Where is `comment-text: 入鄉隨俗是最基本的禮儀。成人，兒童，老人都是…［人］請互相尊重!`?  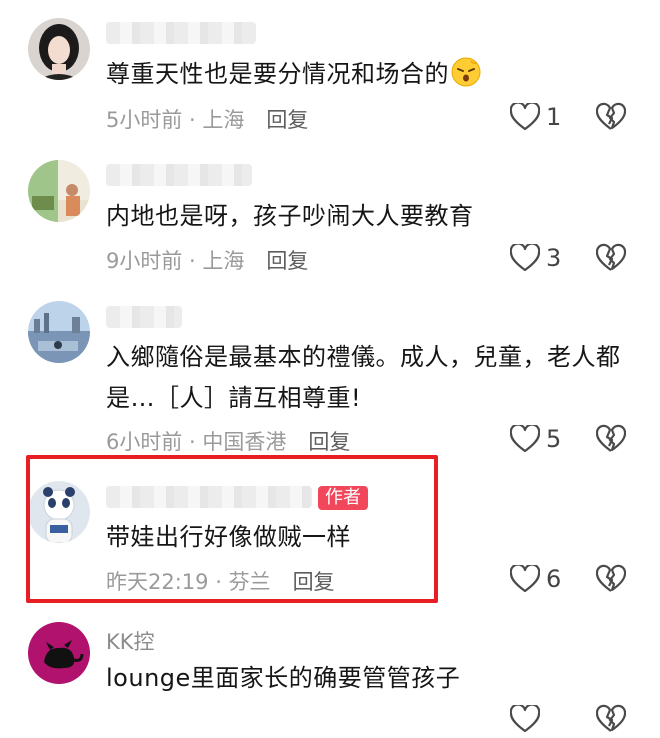 comment-text: 入鄉隨俗是最基本的禮儀。成人，兒童，老人都是…［人］請互相尊重! is located at coordinates (363, 377).